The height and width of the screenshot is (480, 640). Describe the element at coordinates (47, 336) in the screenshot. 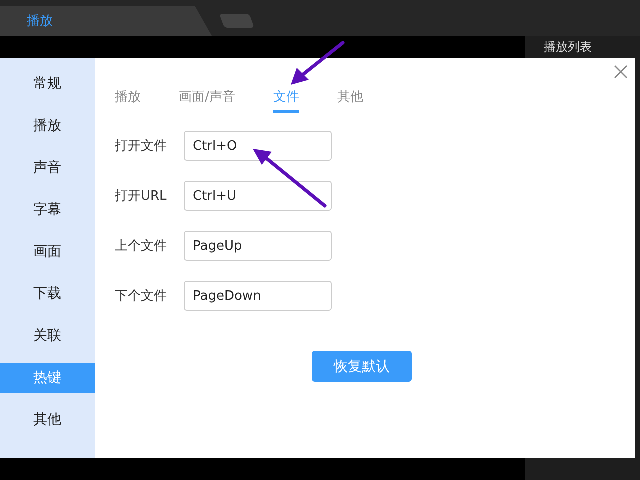

I see `sidebar-item: 关联` at that location.